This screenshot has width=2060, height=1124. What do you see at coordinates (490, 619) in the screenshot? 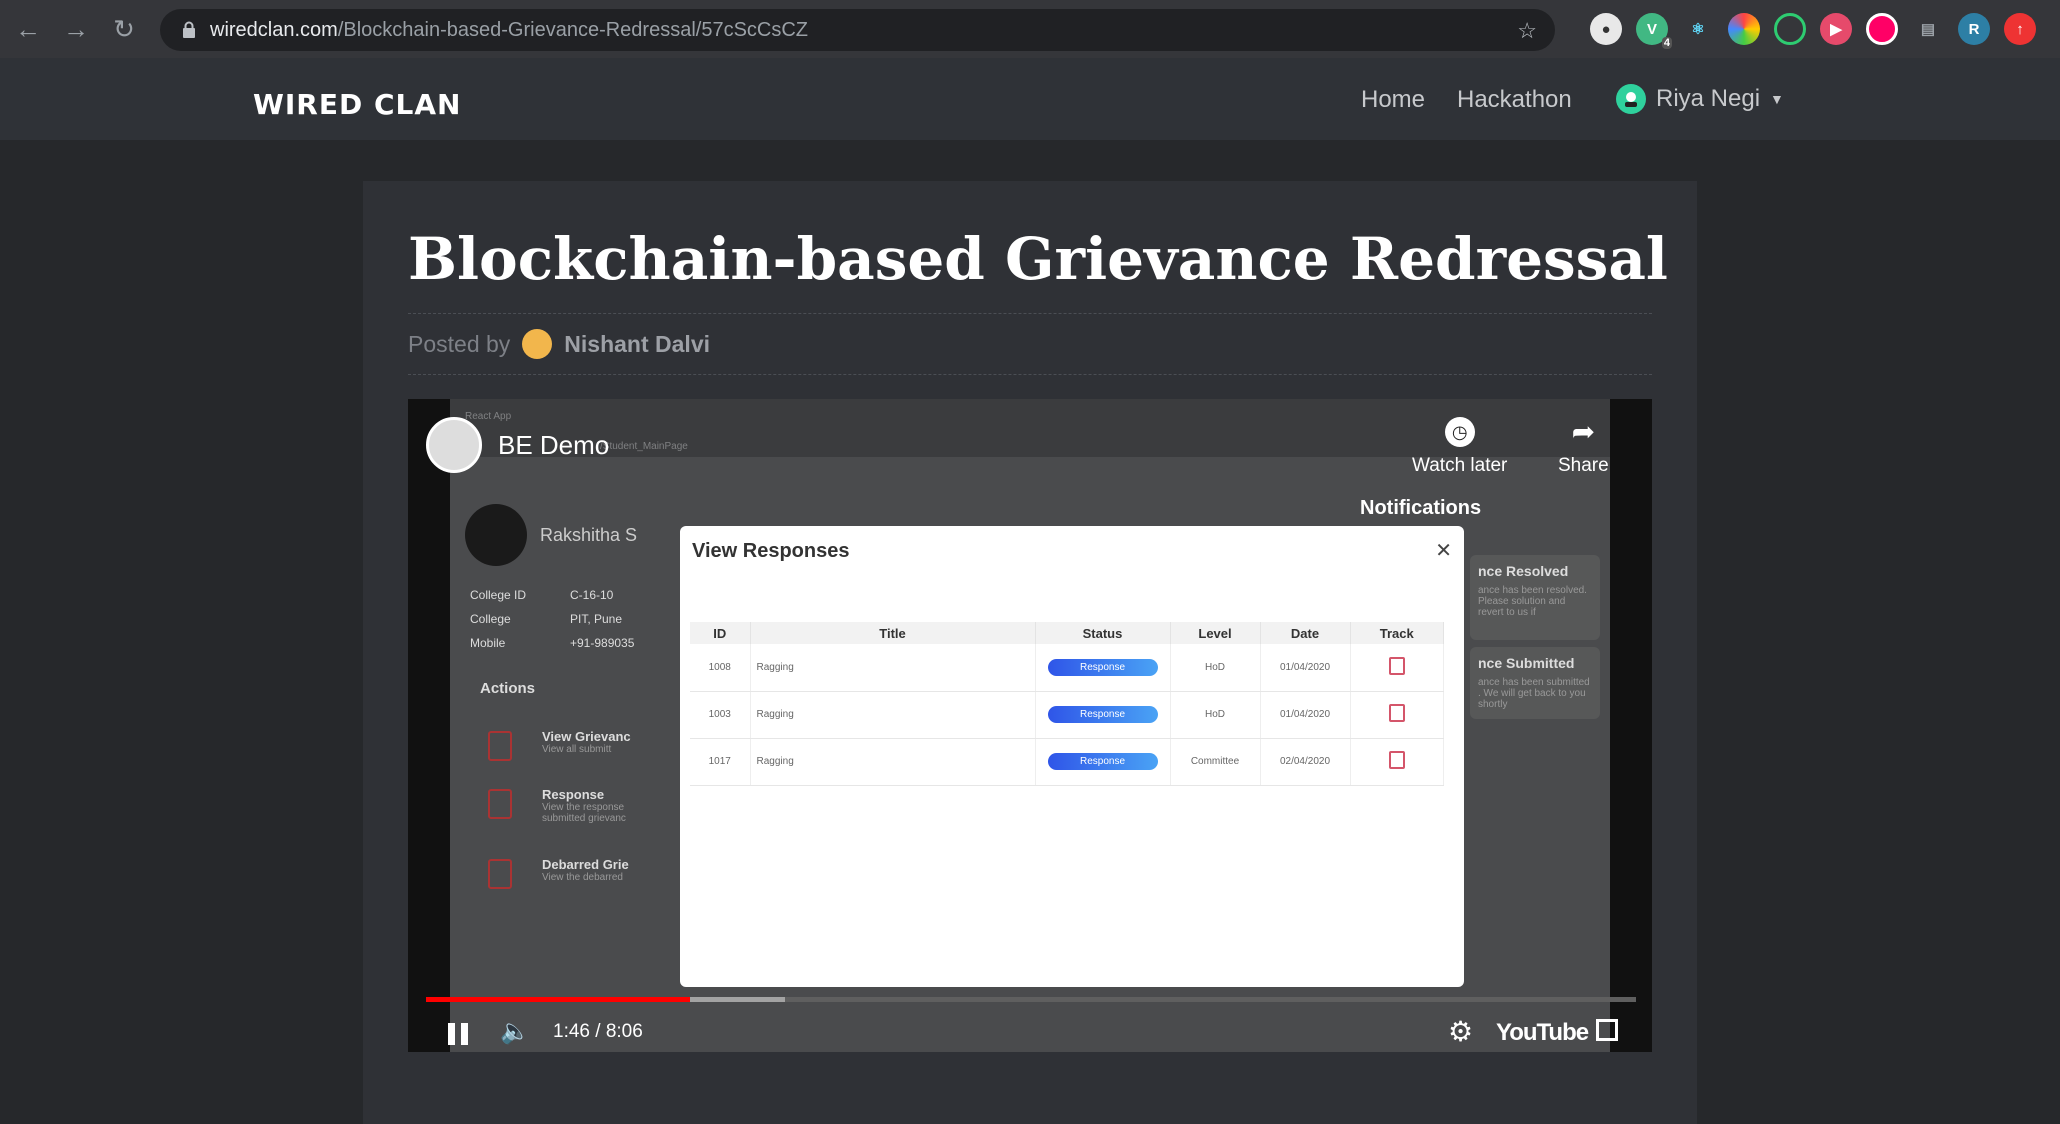
I see `profile-label: College` at bounding box center [490, 619].